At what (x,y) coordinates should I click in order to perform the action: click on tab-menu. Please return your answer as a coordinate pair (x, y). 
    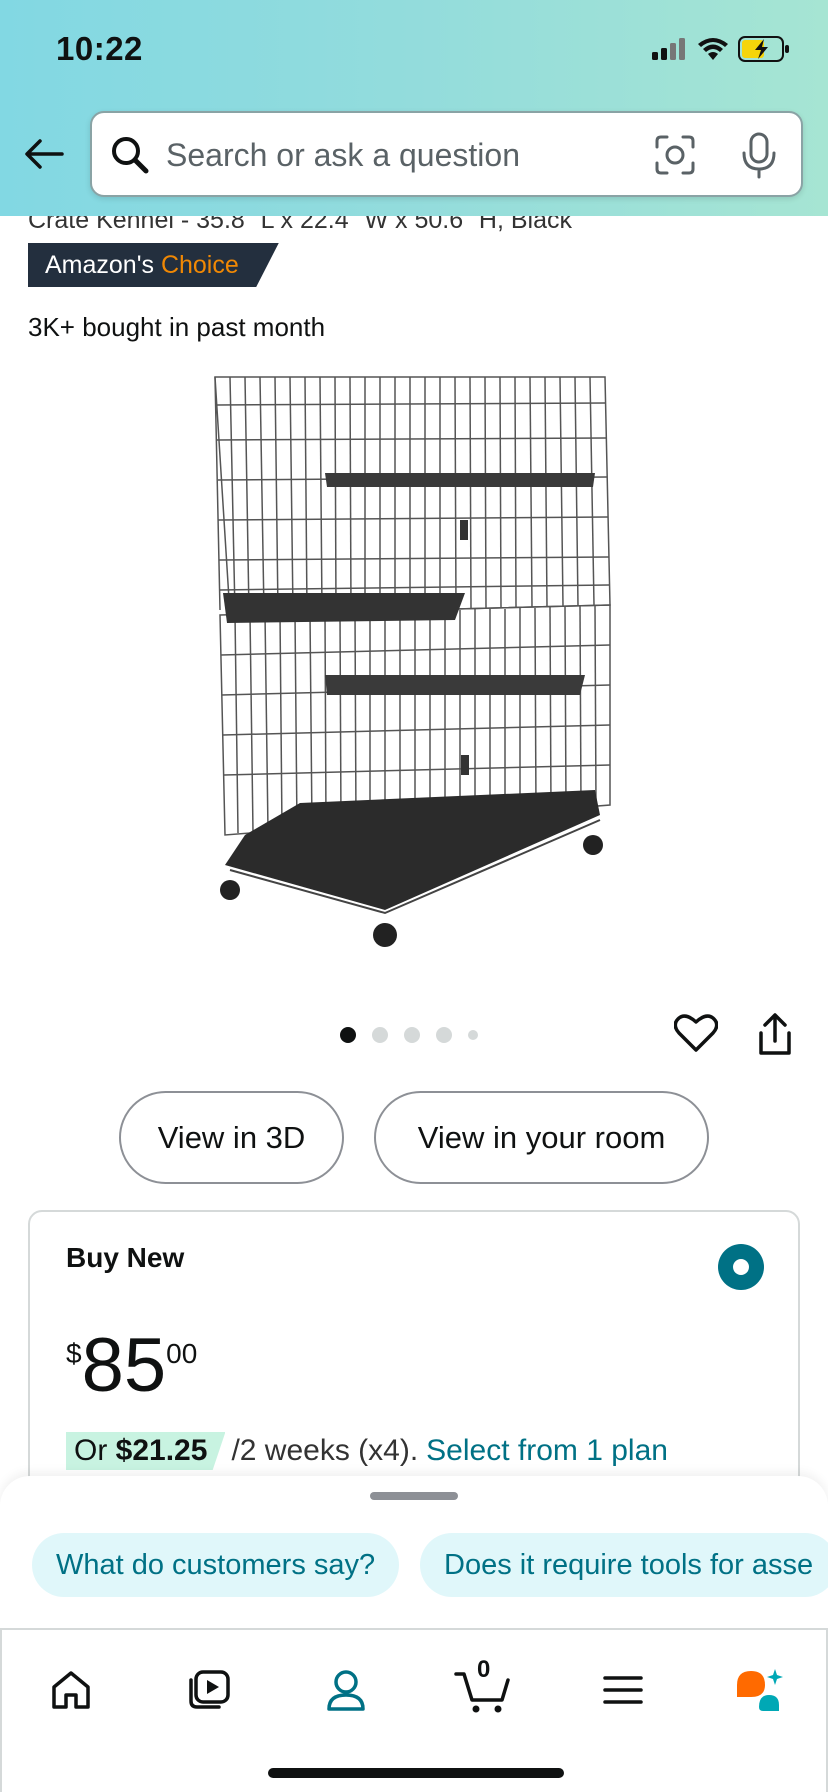
    Looking at the image, I should click on (623, 1690).